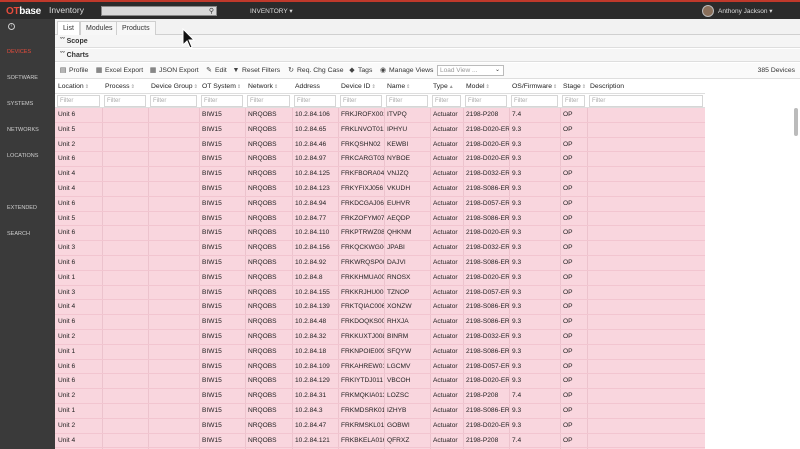 The height and width of the screenshot is (449, 800). Describe the element at coordinates (407, 86) in the screenshot. I see `column-header: Name⇕` at that location.